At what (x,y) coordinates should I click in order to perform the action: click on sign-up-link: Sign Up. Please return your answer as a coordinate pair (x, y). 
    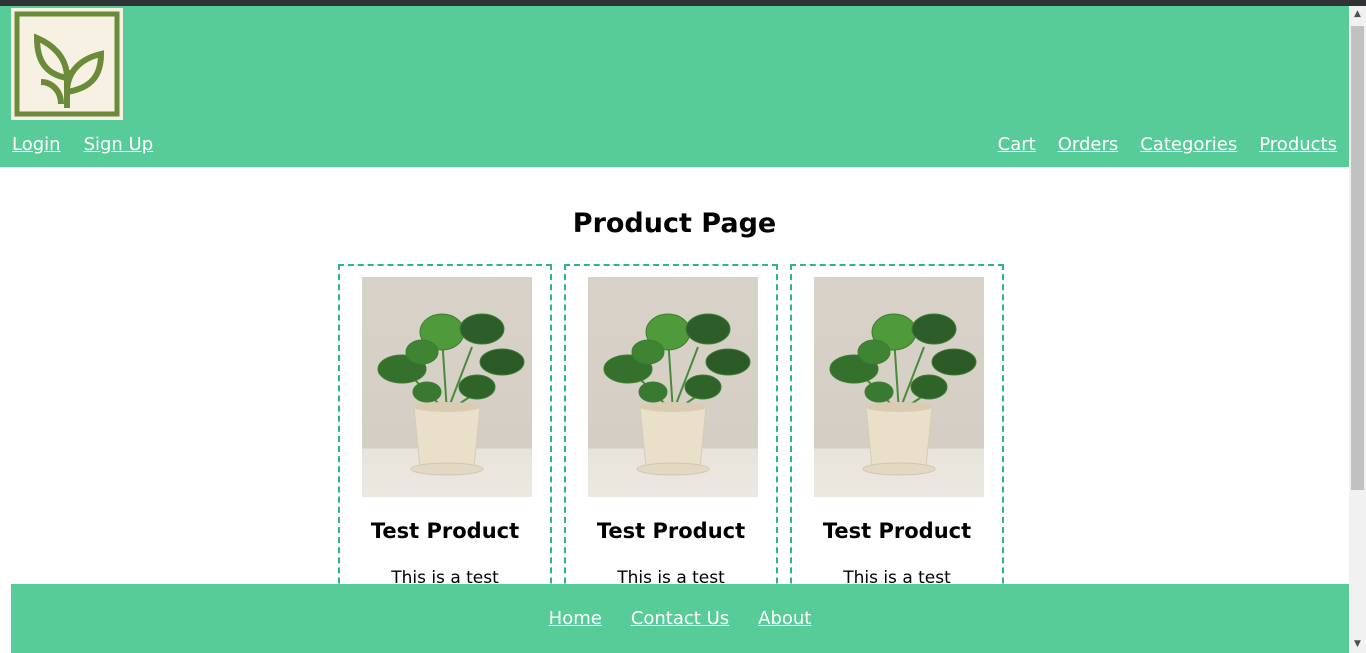
    Looking at the image, I should click on (119, 145).